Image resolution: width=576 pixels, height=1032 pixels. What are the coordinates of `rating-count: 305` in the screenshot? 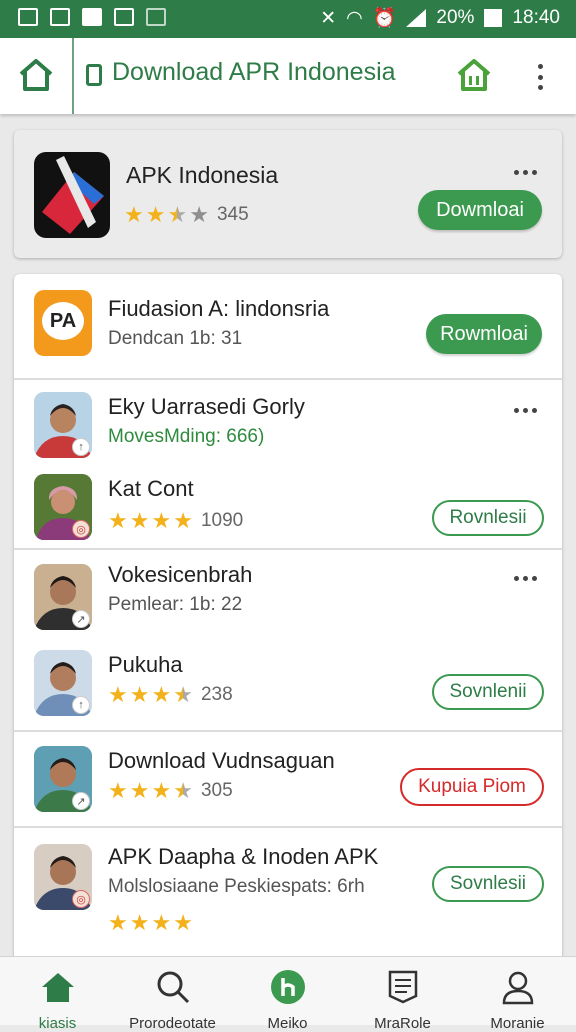 It's located at (216, 790).